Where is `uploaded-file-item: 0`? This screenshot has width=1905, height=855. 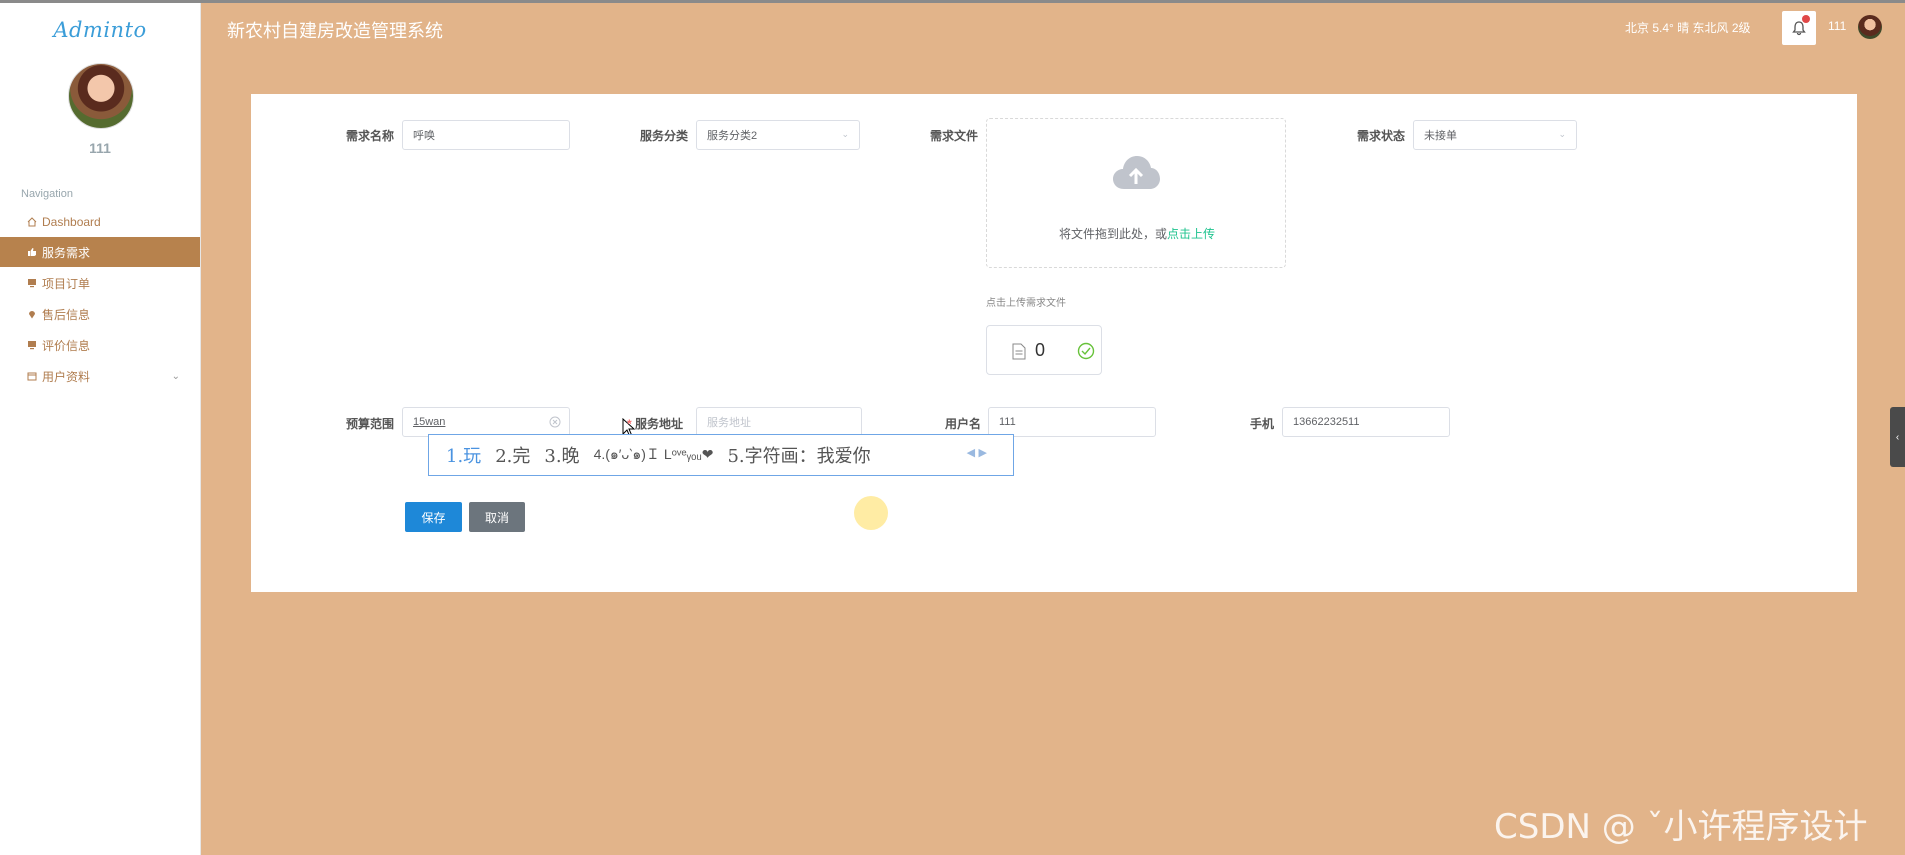
uploaded-file-item: 0 is located at coordinates (1044, 350).